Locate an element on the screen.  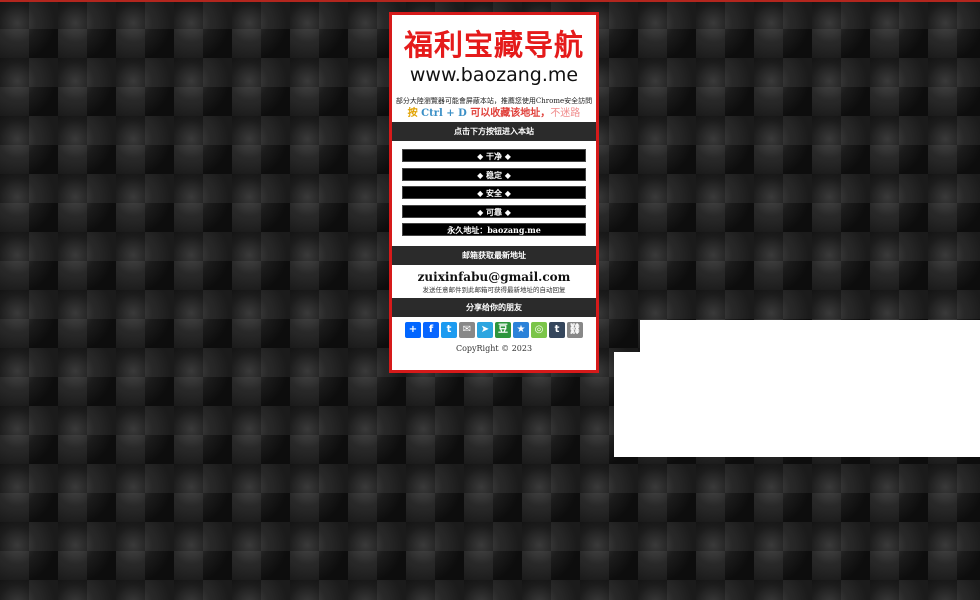
logo: 福利宝藏导航 www.baozang.me is located at coordinates (494, 57).